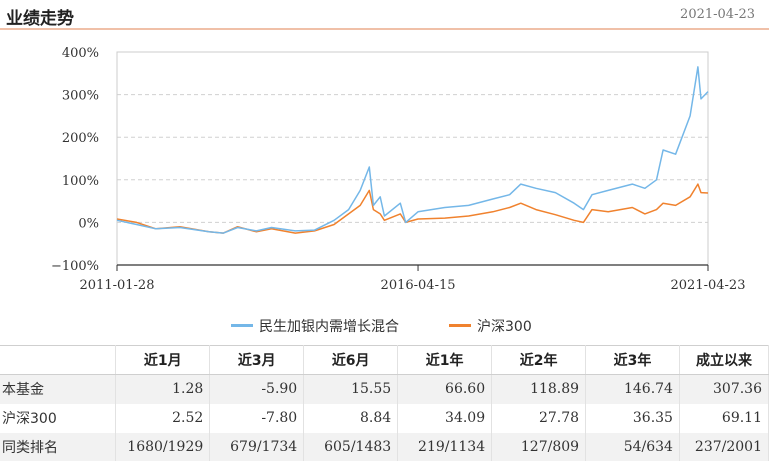 The width and height of the screenshot is (769, 461). I want to click on header-cell, so click(58, 360).